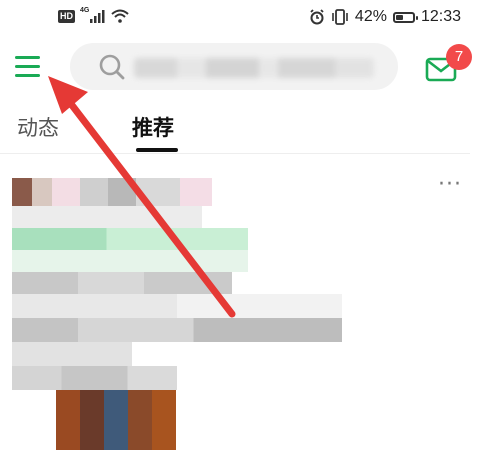  What do you see at coordinates (85, 10) in the screenshot?
I see `network-type: 4G` at bounding box center [85, 10].